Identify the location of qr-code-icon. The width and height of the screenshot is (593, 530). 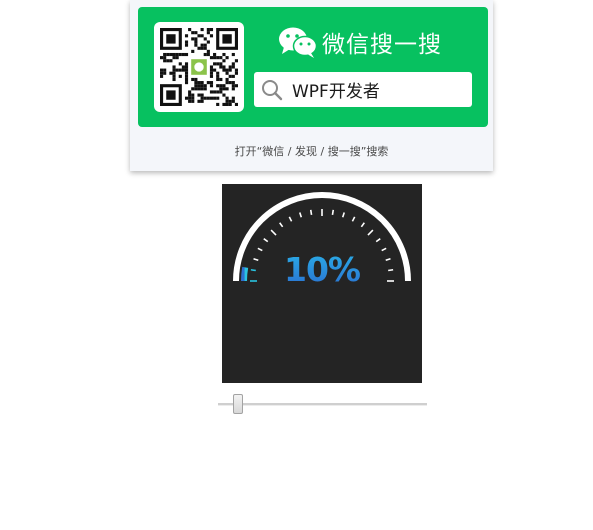
(199, 67).